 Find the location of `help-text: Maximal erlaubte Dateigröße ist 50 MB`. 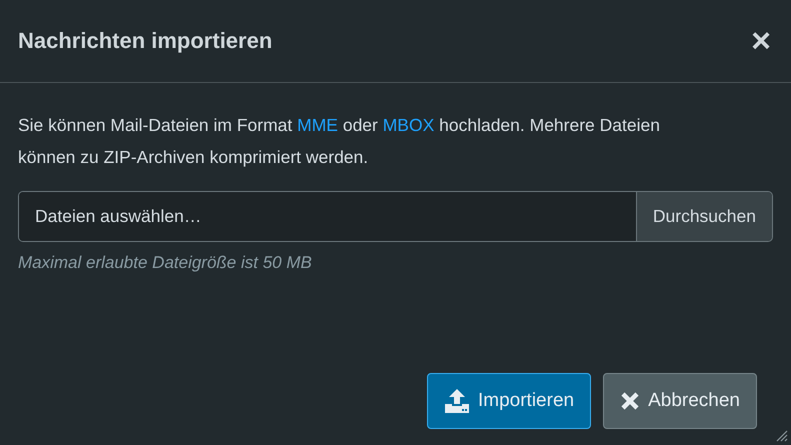

help-text: Maximal erlaubte Dateigröße ist 50 MB is located at coordinates (165, 263).